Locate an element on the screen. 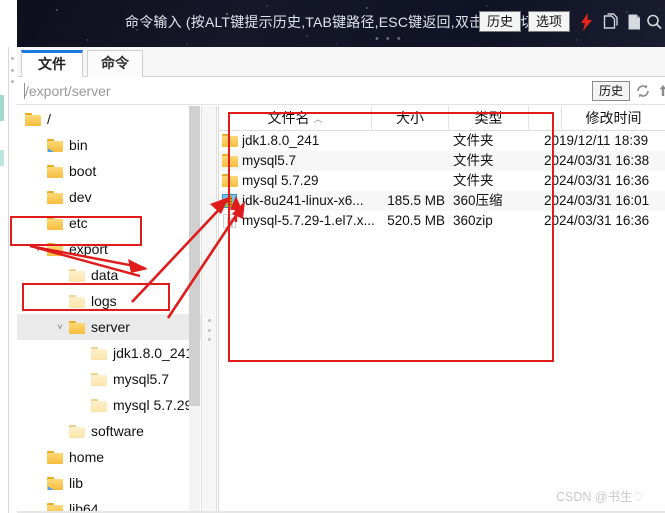 Image resolution: width=665 pixels, height=513 pixels. file-size-cell: 185.5 MB is located at coordinates (416, 200).